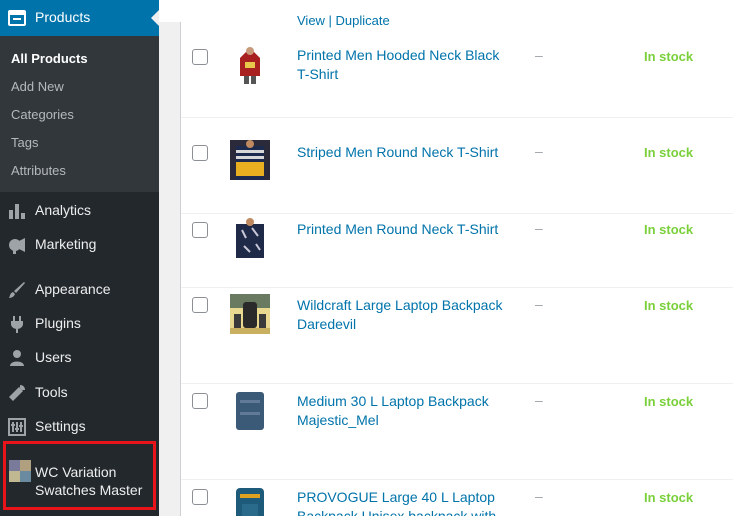  Describe the element at coordinates (73, 289) in the screenshot. I see `menu-appearance-label: Appearance` at that location.